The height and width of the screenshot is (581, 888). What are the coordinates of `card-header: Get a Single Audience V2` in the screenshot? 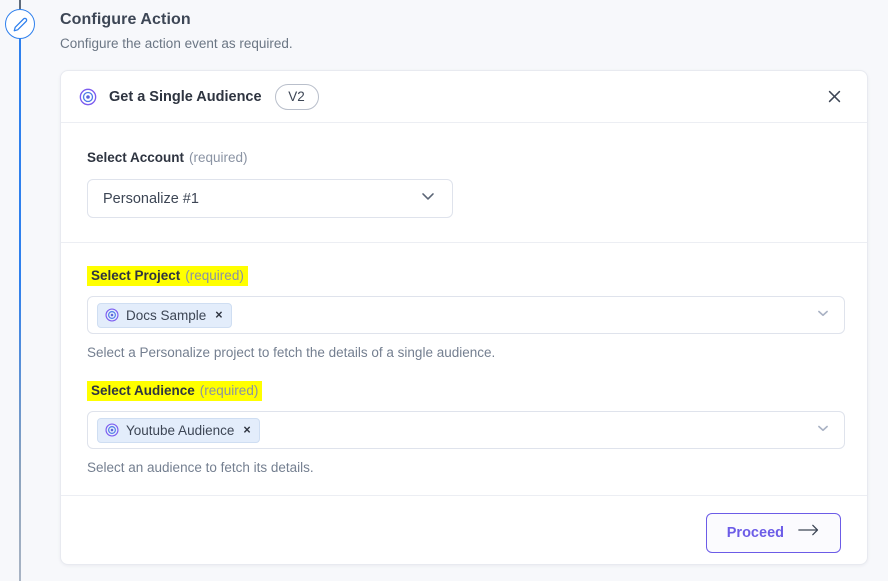 It's located at (464, 97).